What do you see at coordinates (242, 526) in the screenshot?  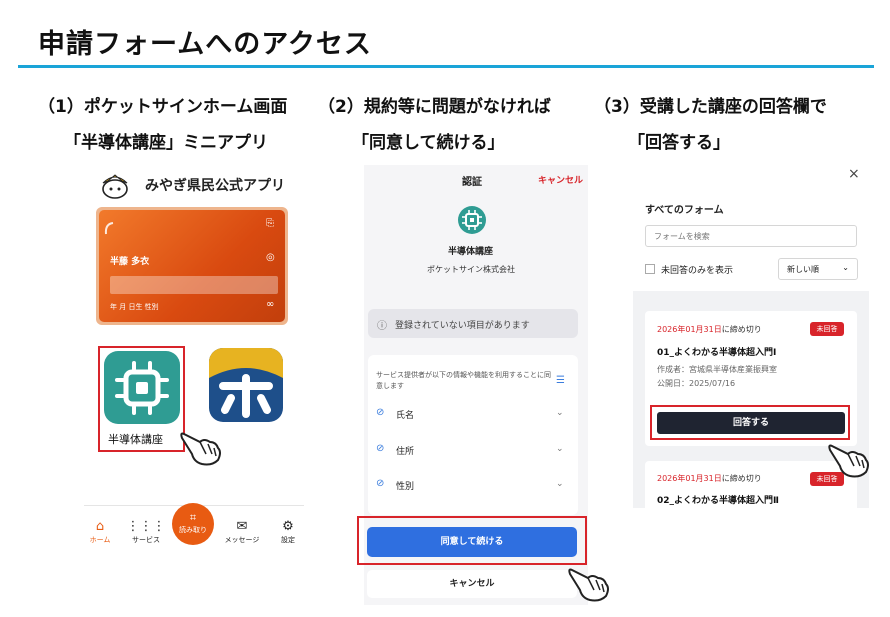 I see `mail-icon: ✉` at bounding box center [242, 526].